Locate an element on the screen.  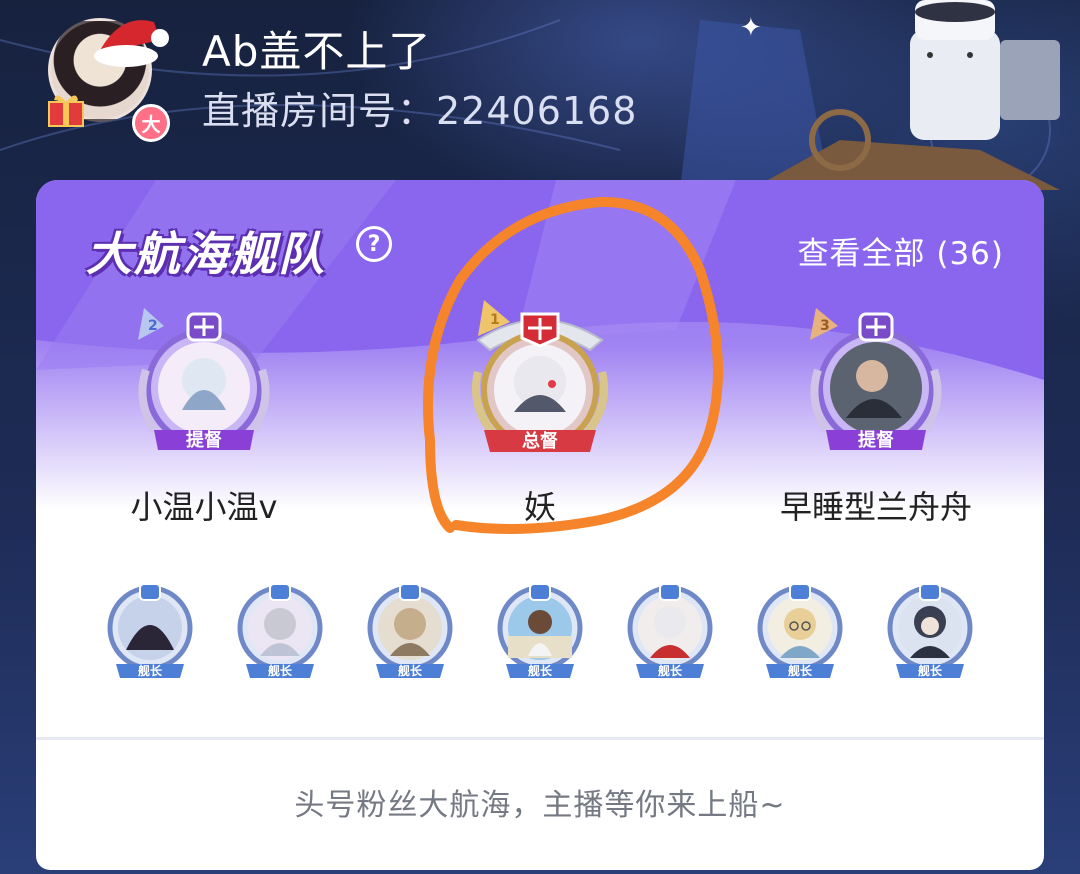
top-member-2: 2 提督 小温小温v is located at coordinates (204, 414).